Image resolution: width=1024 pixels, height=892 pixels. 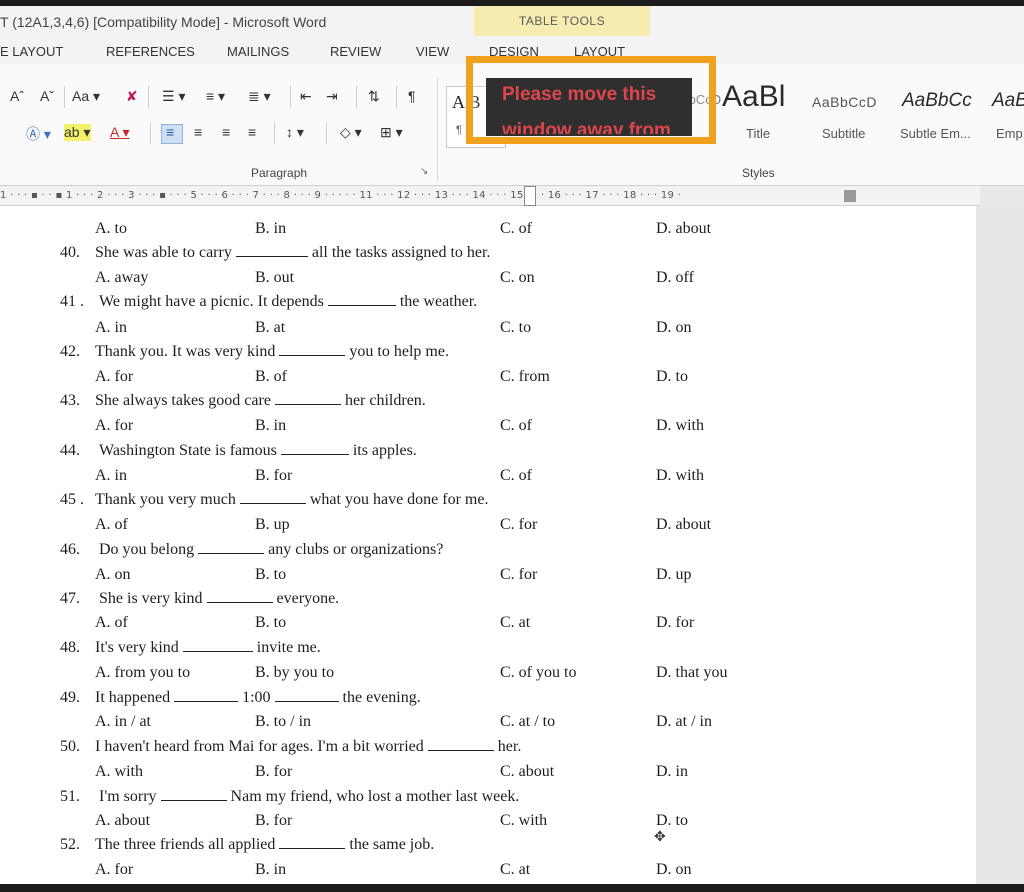 What do you see at coordinates (258, 51) in the screenshot?
I see `tab-mailings: MAILINGS` at bounding box center [258, 51].